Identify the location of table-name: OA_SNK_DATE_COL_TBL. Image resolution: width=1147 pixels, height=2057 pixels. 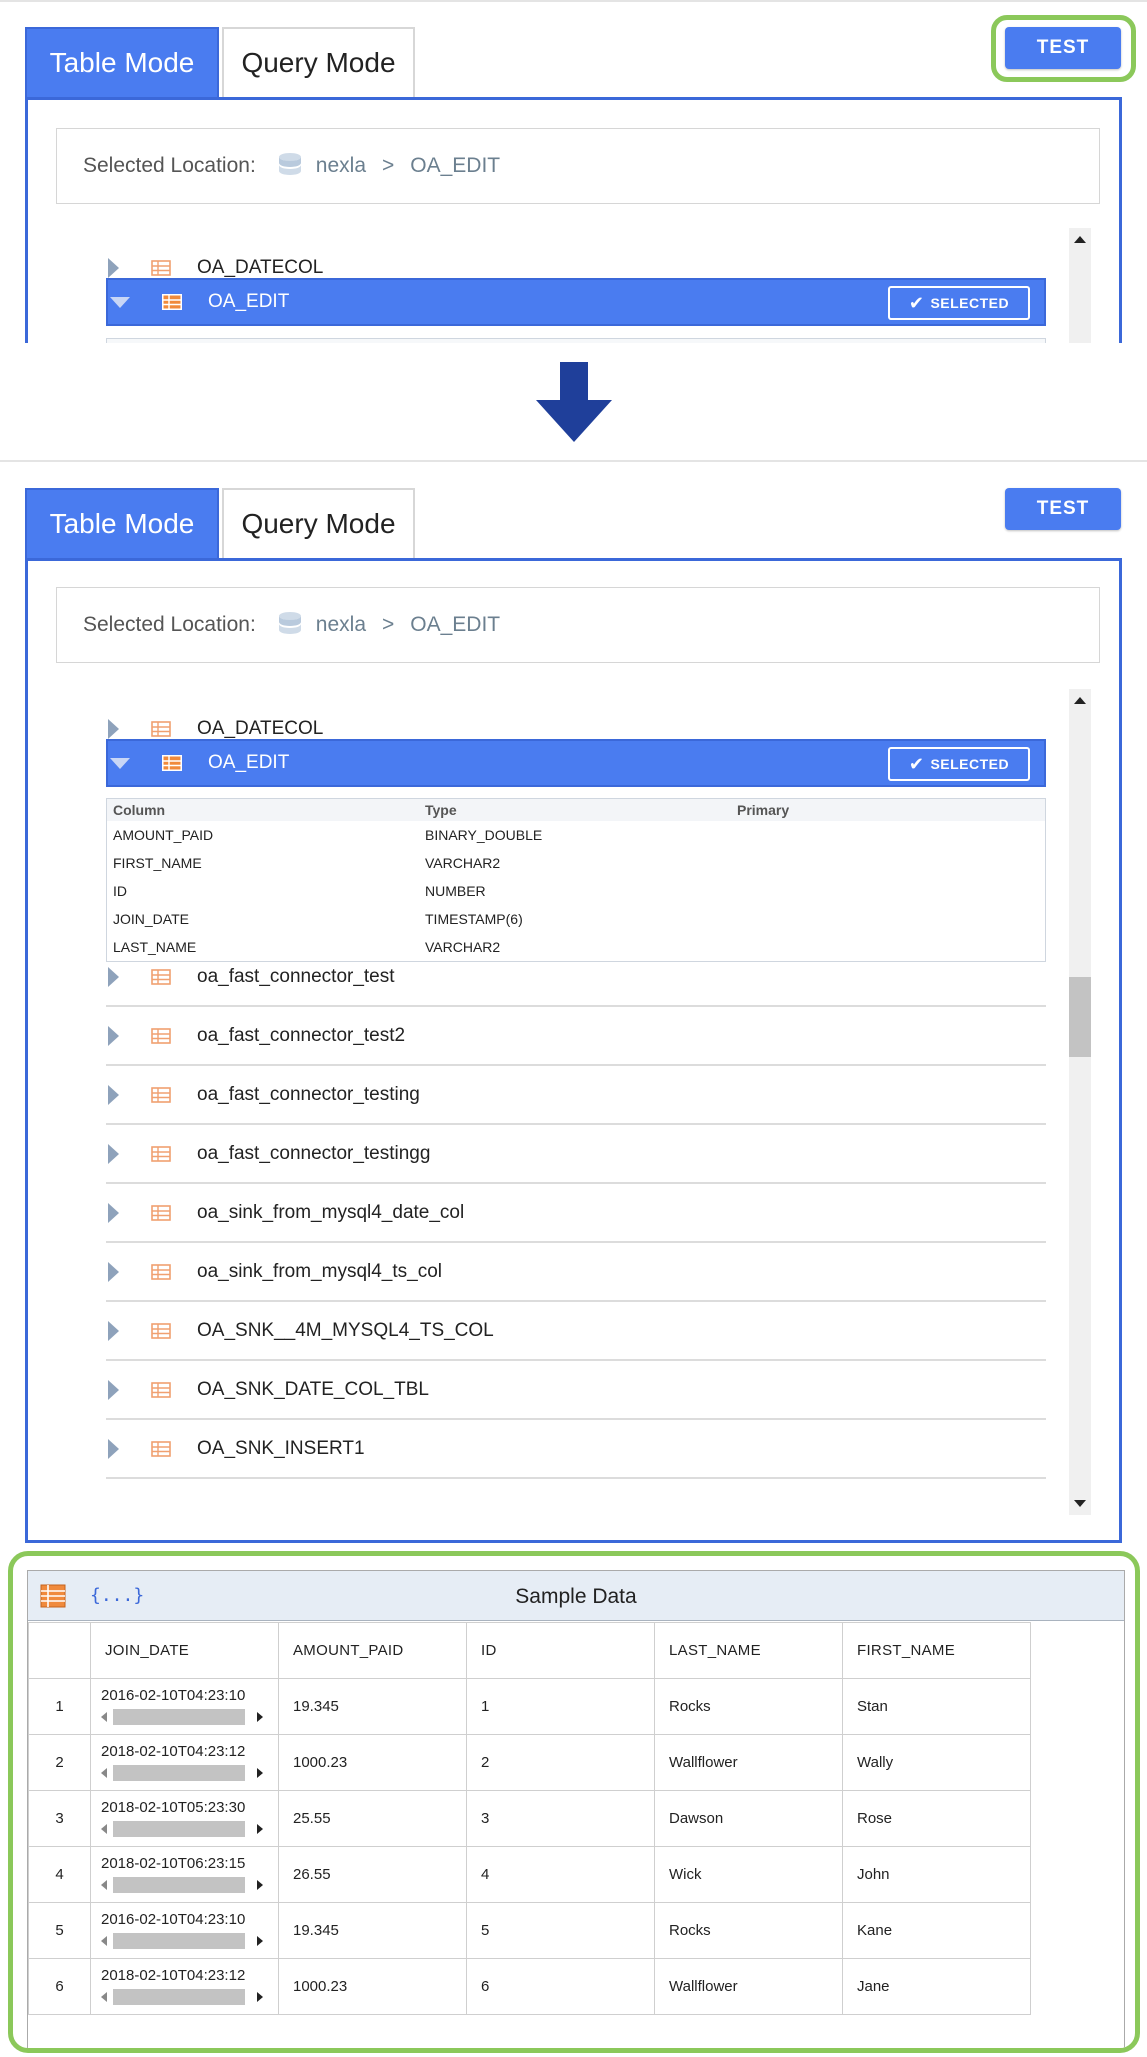
(313, 1389).